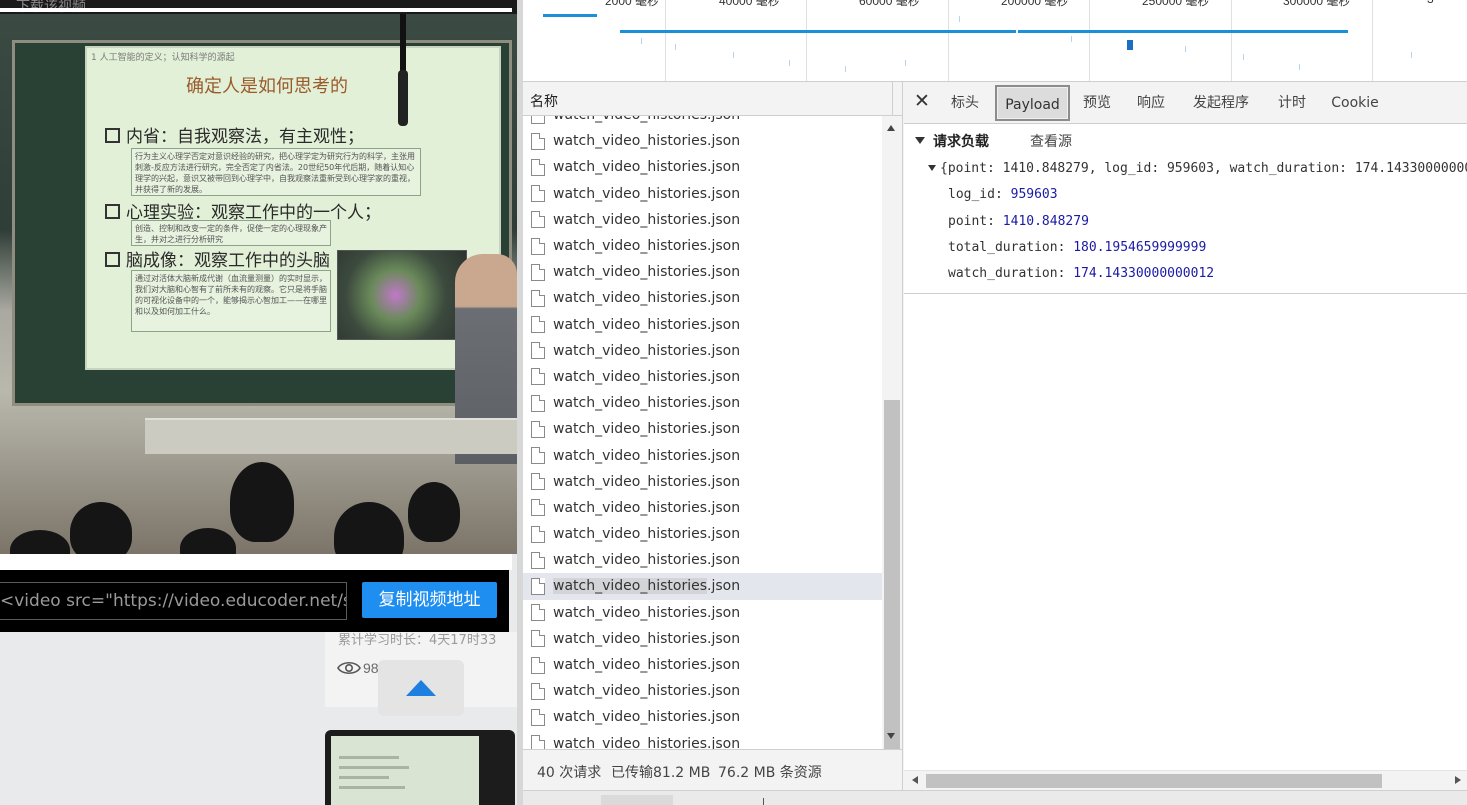  What do you see at coordinates (891, 736) in the screenshot?
I see `scroll-down-arrow-icon` at bounding box center [891, 736].